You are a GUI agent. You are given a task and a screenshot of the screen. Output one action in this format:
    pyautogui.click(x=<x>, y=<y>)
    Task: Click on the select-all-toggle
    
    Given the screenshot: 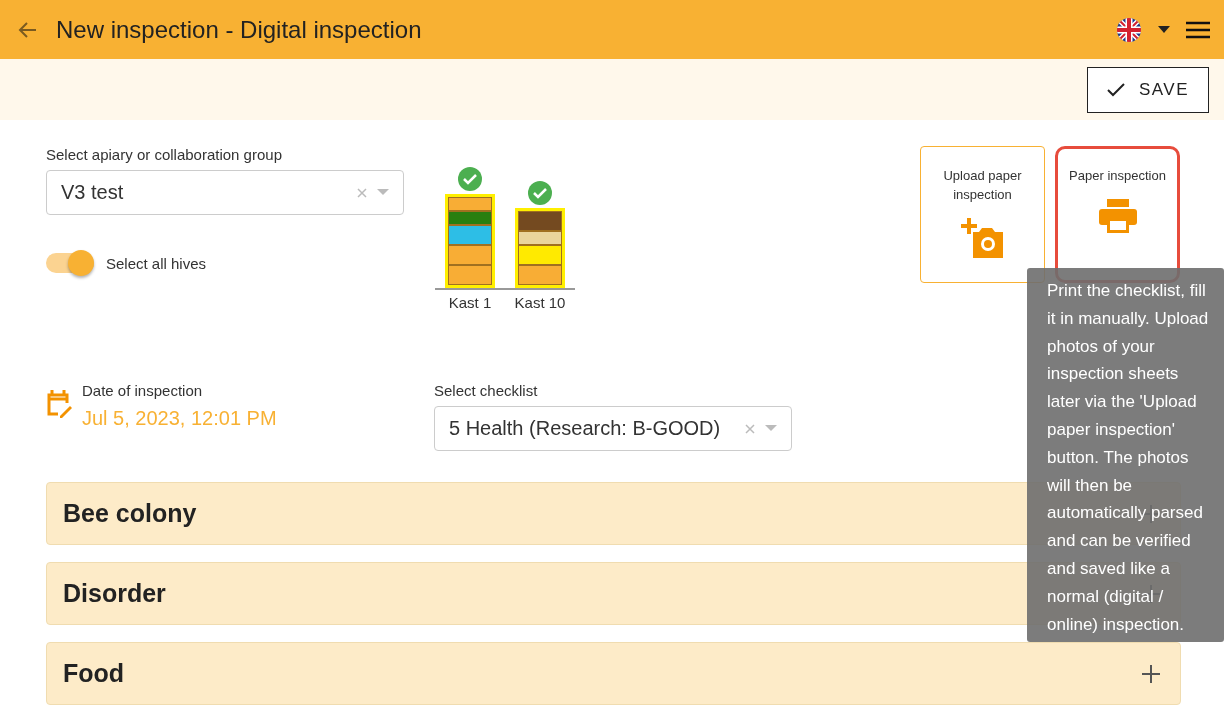 What is the action you would take?
    pyautogui.click(x=70, y=263)
    